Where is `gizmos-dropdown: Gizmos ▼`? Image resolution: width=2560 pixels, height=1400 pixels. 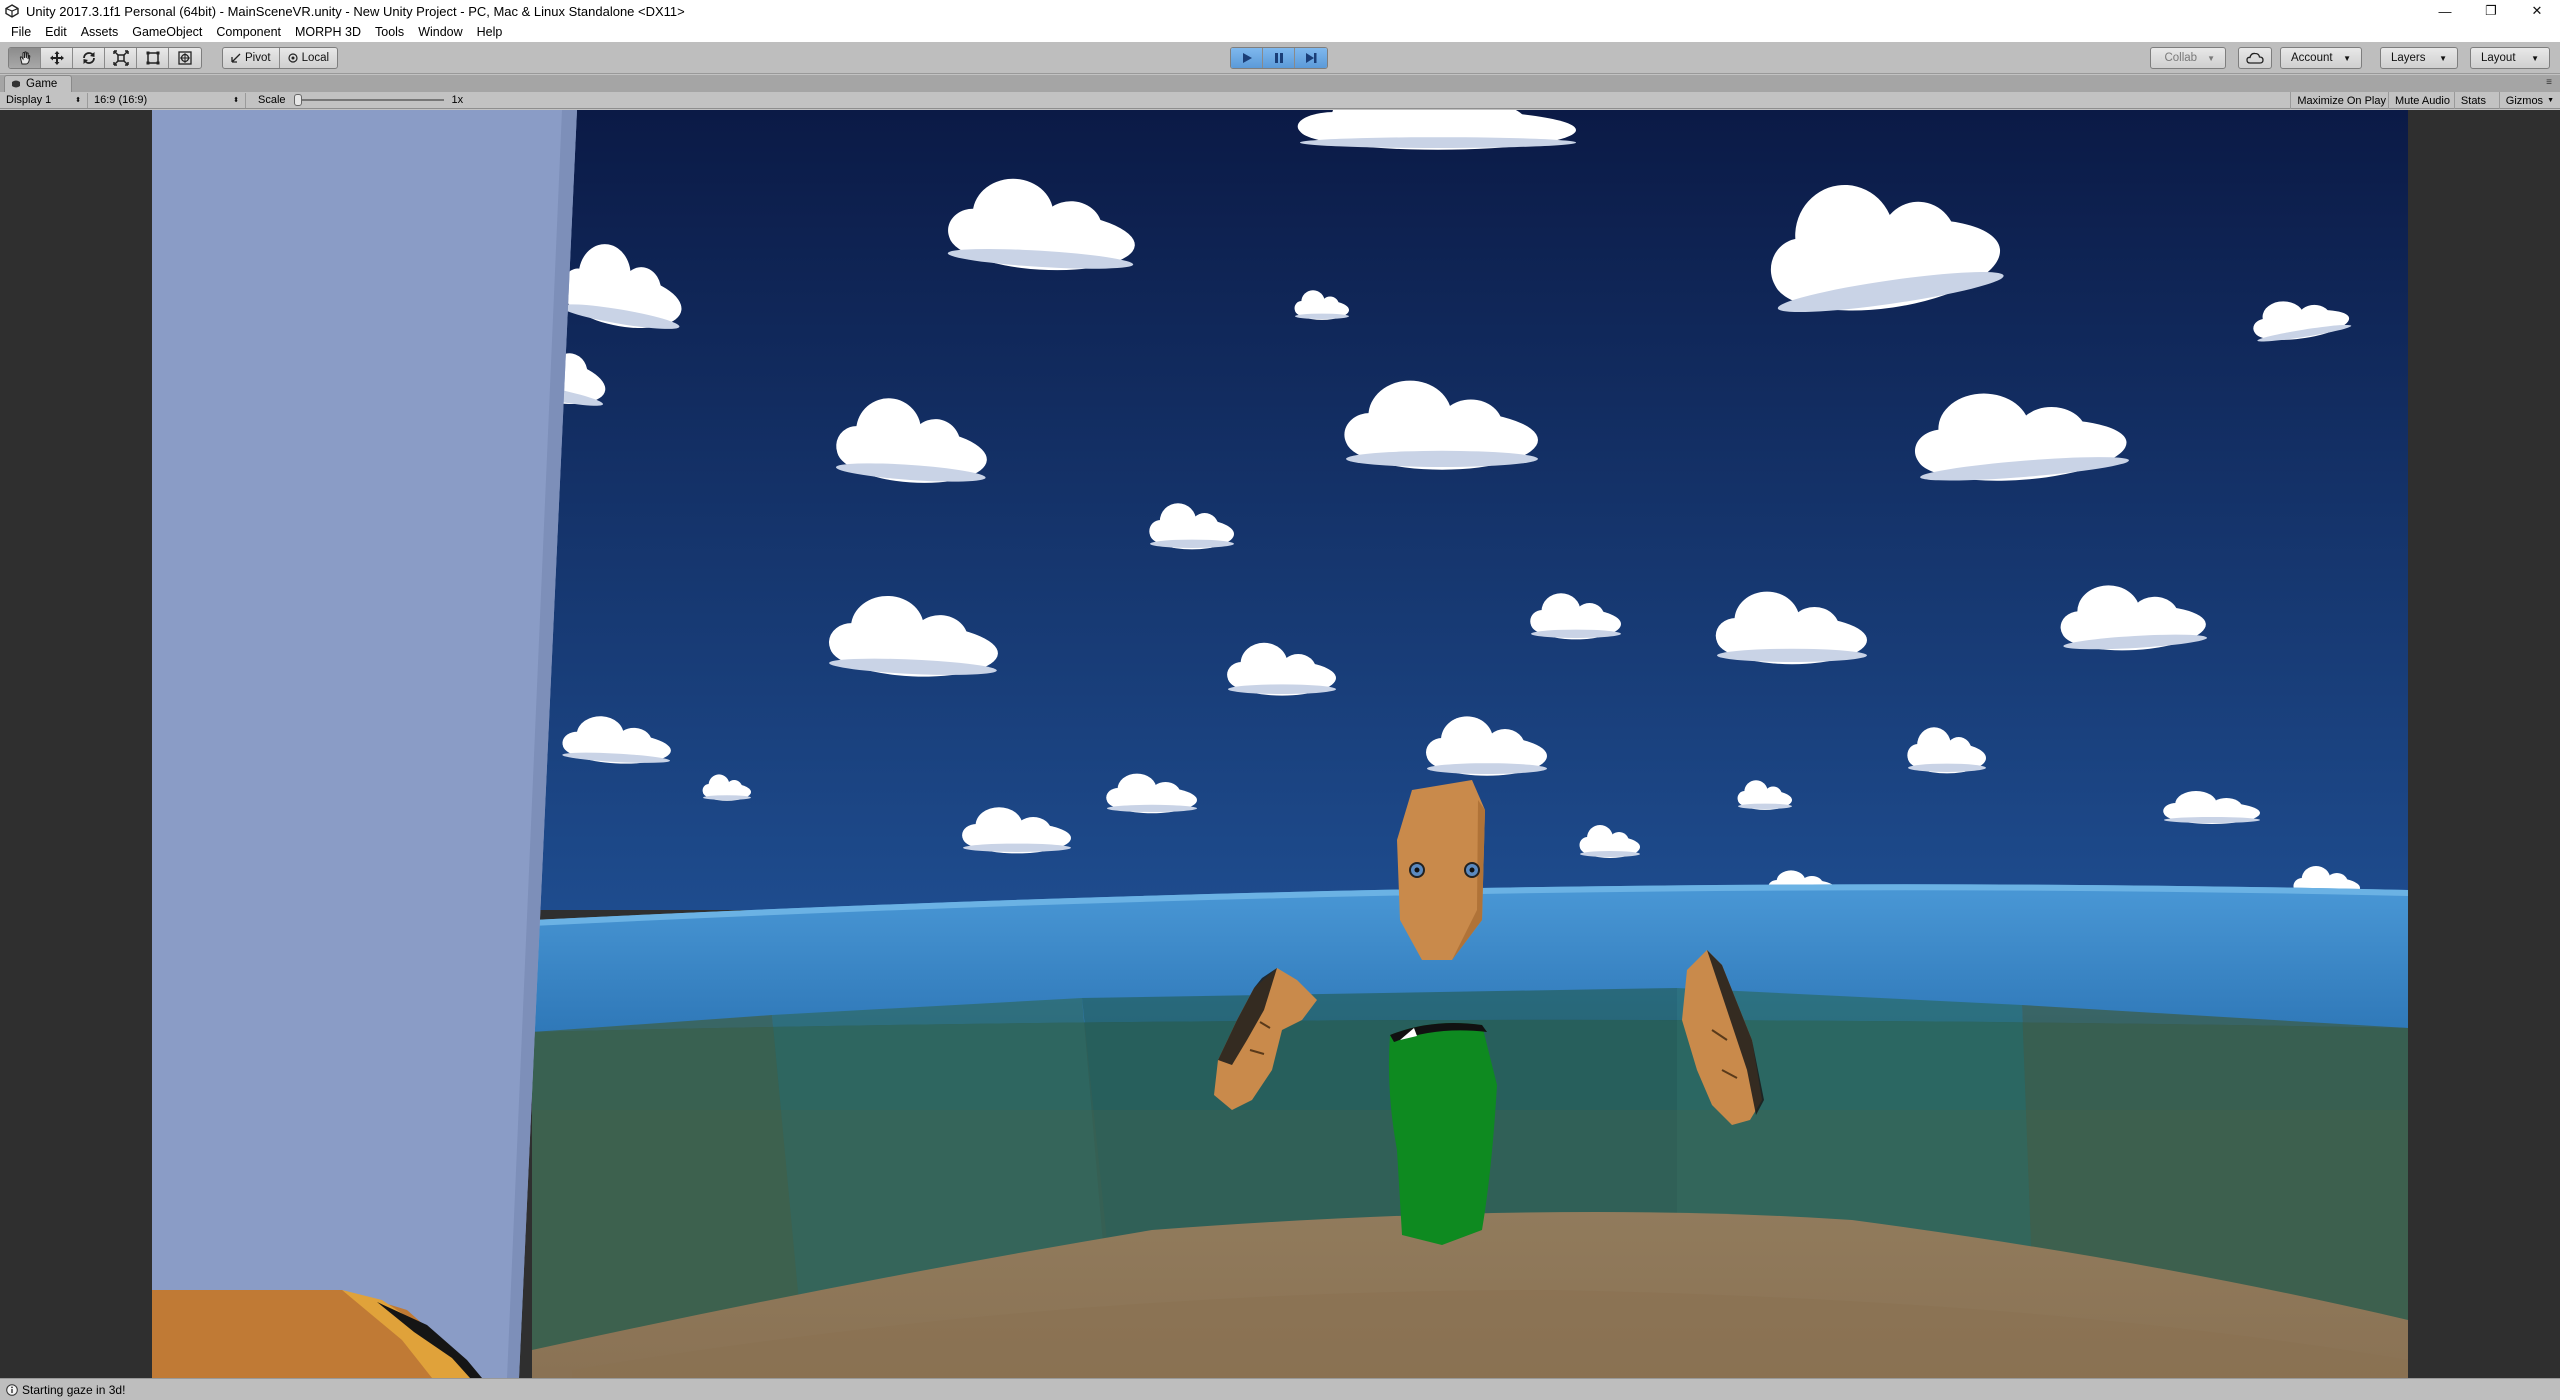 gizmos-dropdown: Gizmos ▼ is located at coordinates (2529, 100).